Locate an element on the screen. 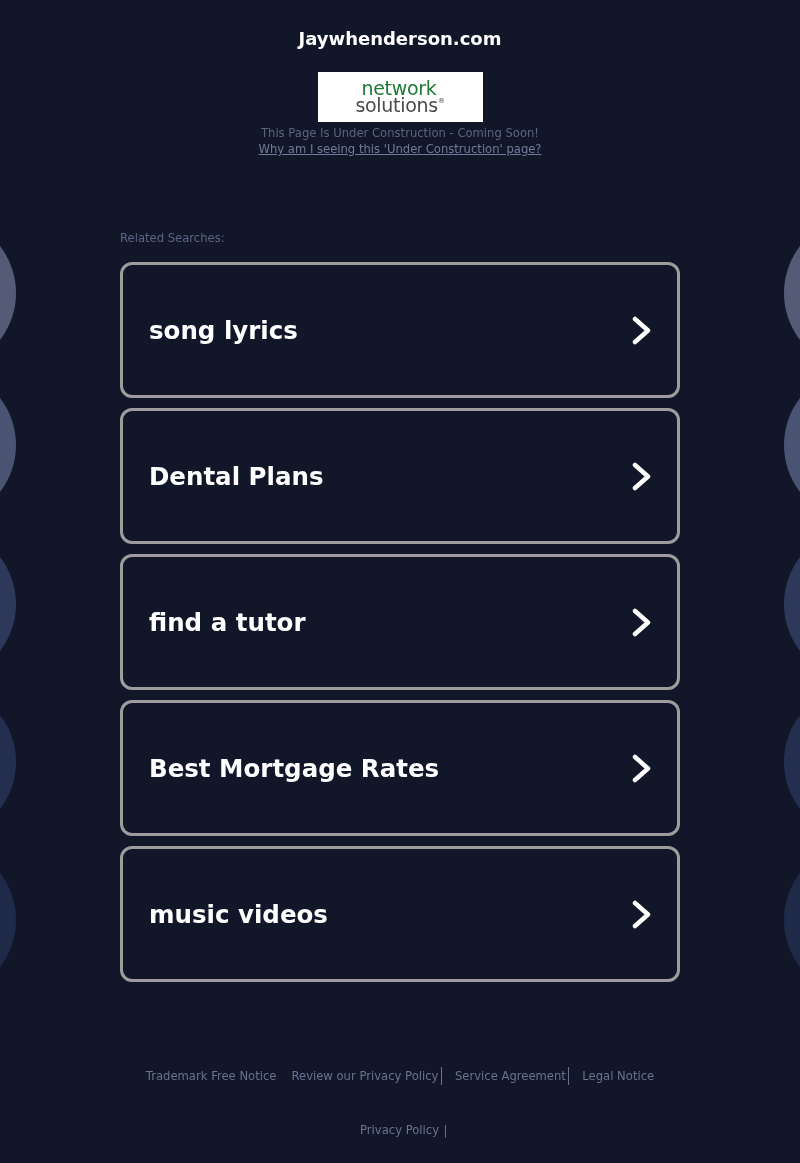 The width and height of the screenshot is (800, 1163). footer-link: Service Agreement is located at coordinates (503, 1076).